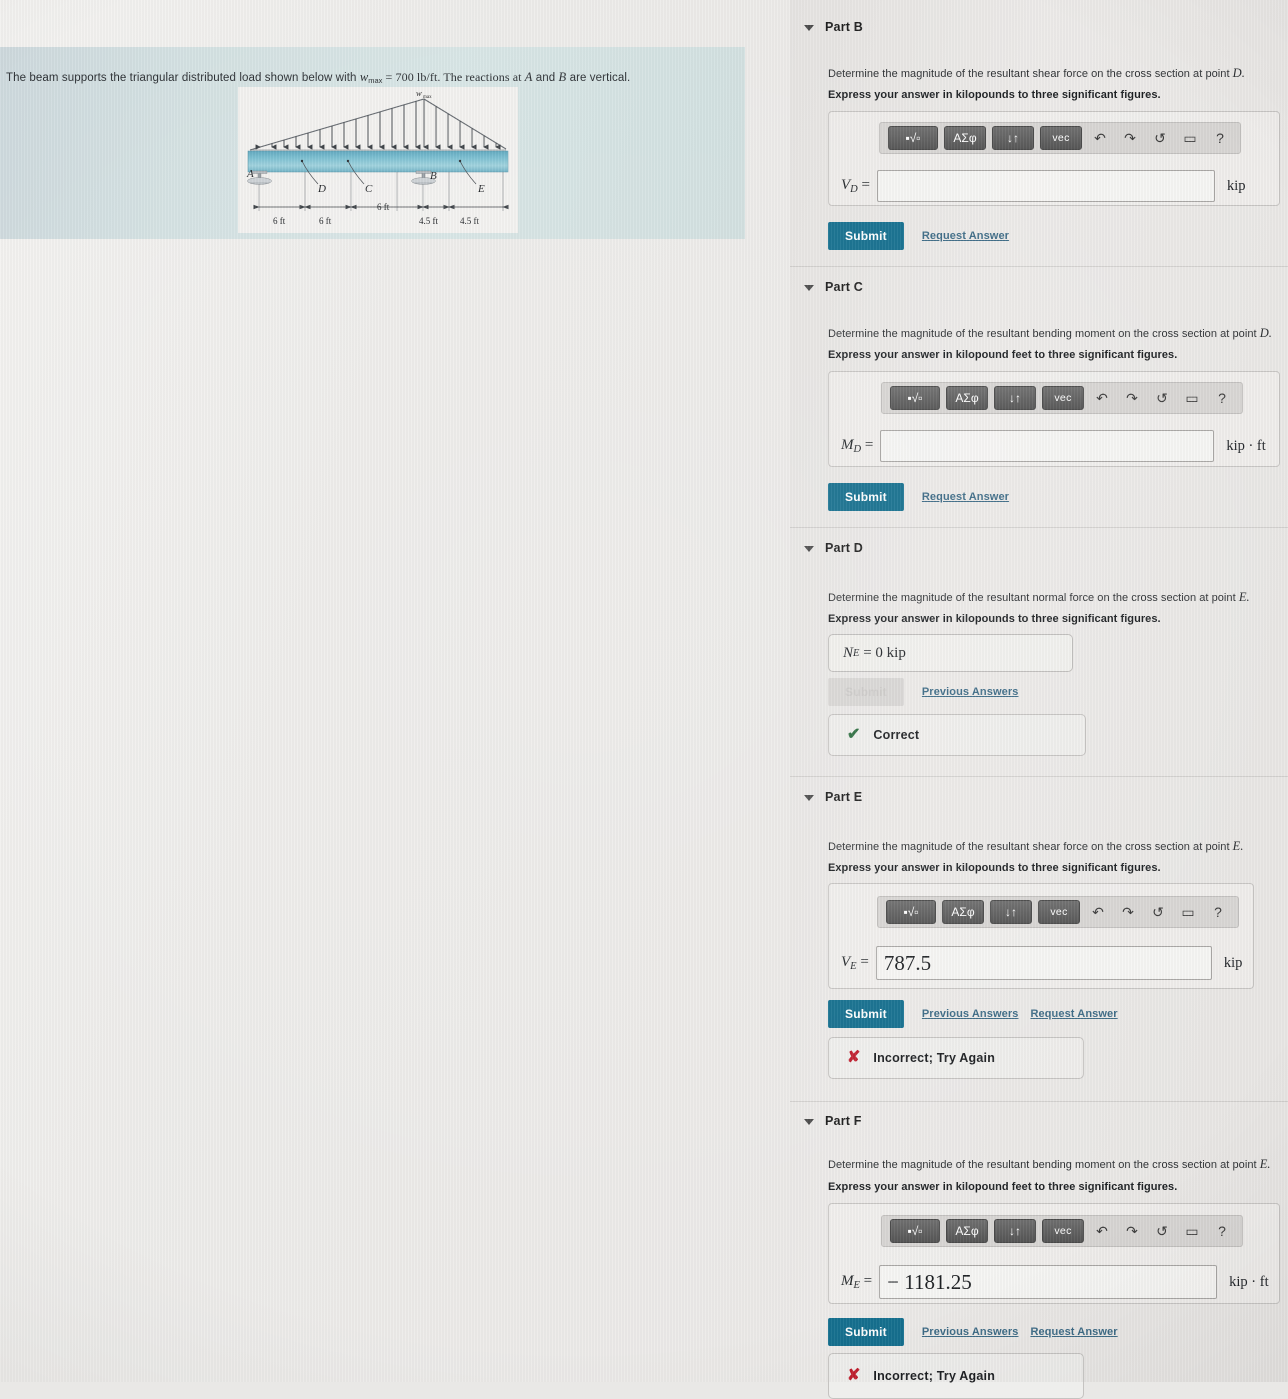  What do you see at coordinates (934, 1058) in the screenshot?
I see `part-e-feedback-text: Incorrect; Try Again` at bounding box center [934, 1058].